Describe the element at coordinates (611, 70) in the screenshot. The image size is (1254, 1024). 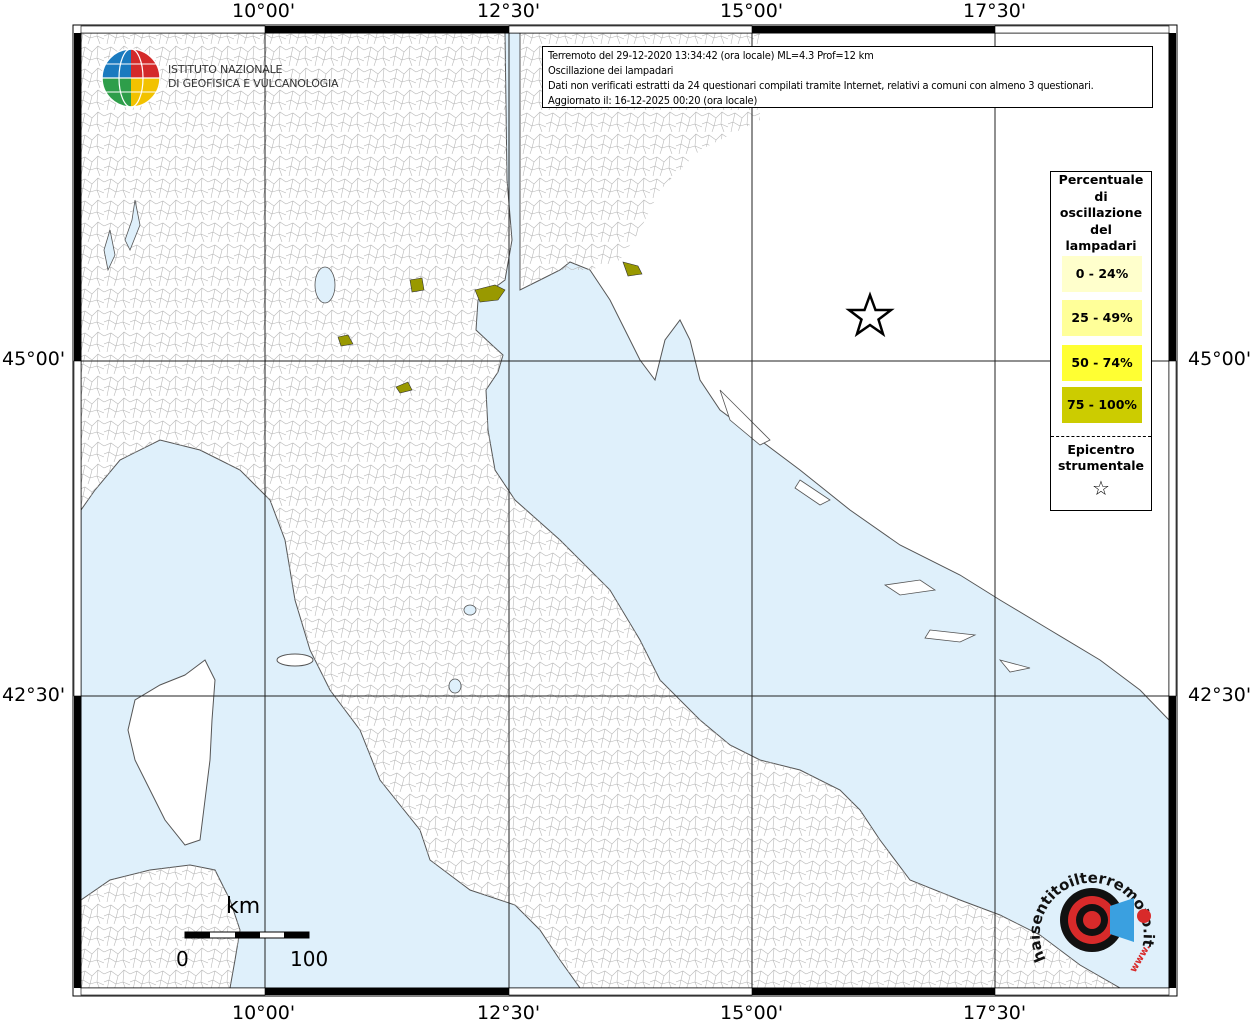
I see `info-parameter-line: Oscillazione dei lampadari` at that location.